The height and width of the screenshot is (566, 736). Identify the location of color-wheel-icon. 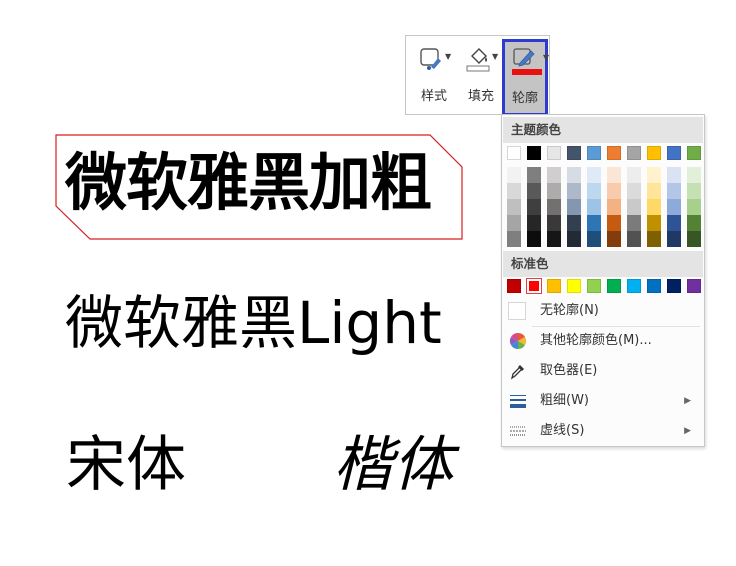
(518, 341).